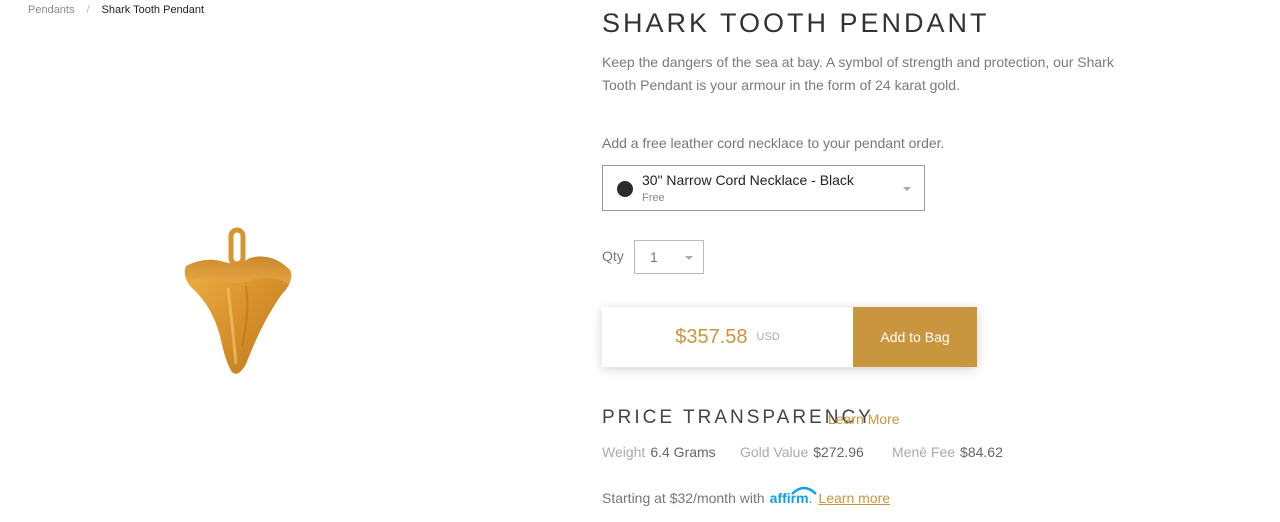  Describe the element at coordinates (803, 490) in the screenshot. I see `affirm-arc-icon` at that location.